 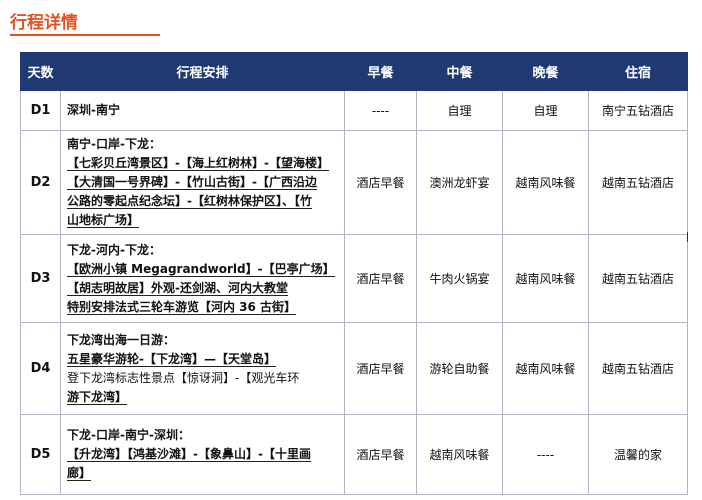 What do you see at coordinates (121, 339) in the screenshot?
I see `plan-line: 下龙湾出海一日游：` at bounding box center [121, 339].